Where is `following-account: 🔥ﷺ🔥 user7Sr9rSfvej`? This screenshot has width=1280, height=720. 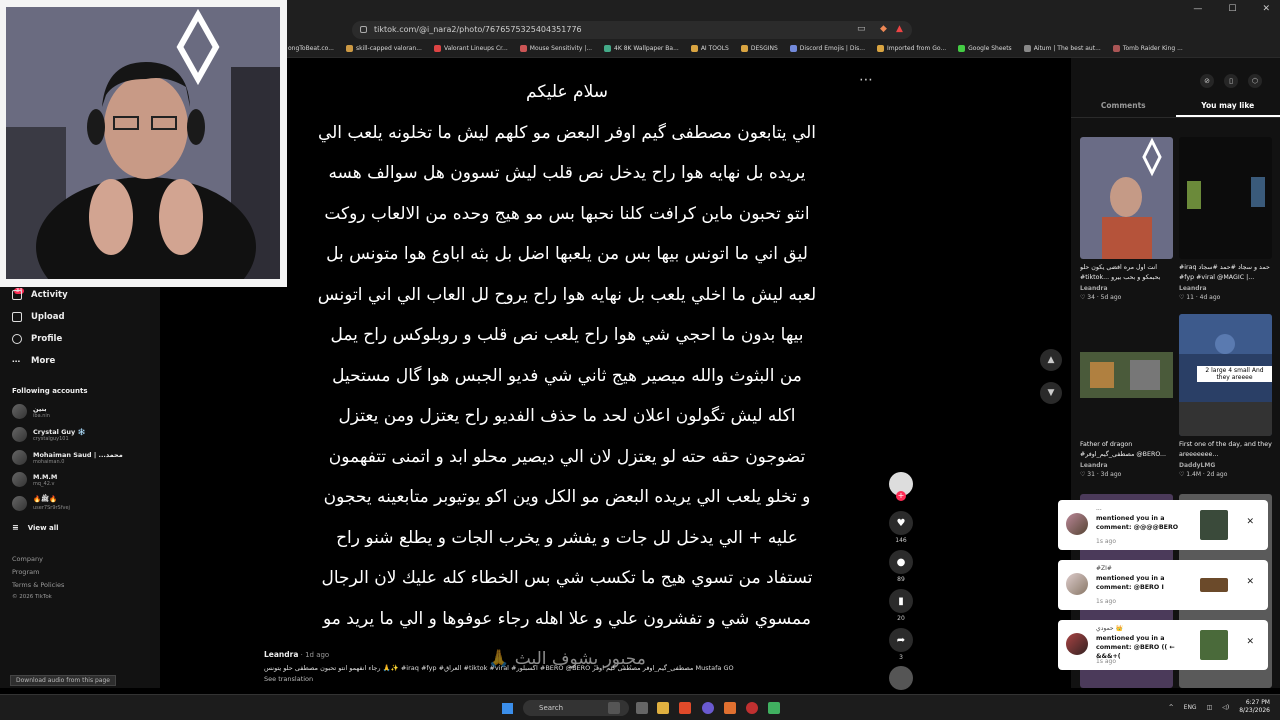 following-account: 🔥ﷺ🔥 user7Sr9rSfvej is located at coordinates (41, 503).